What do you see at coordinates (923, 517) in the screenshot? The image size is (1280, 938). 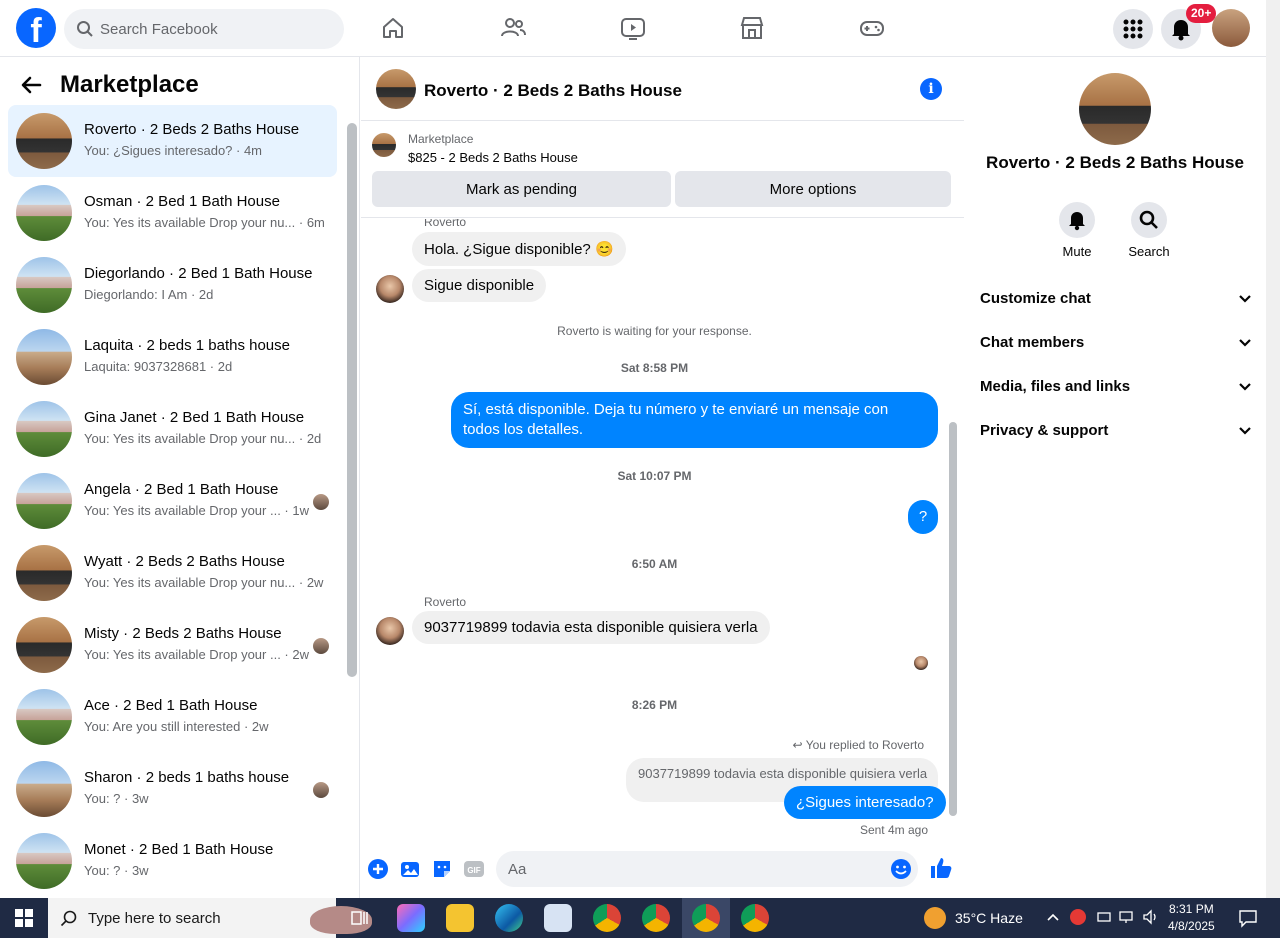 I see `outgoing-message: ?` at bounding box center [923, 517].